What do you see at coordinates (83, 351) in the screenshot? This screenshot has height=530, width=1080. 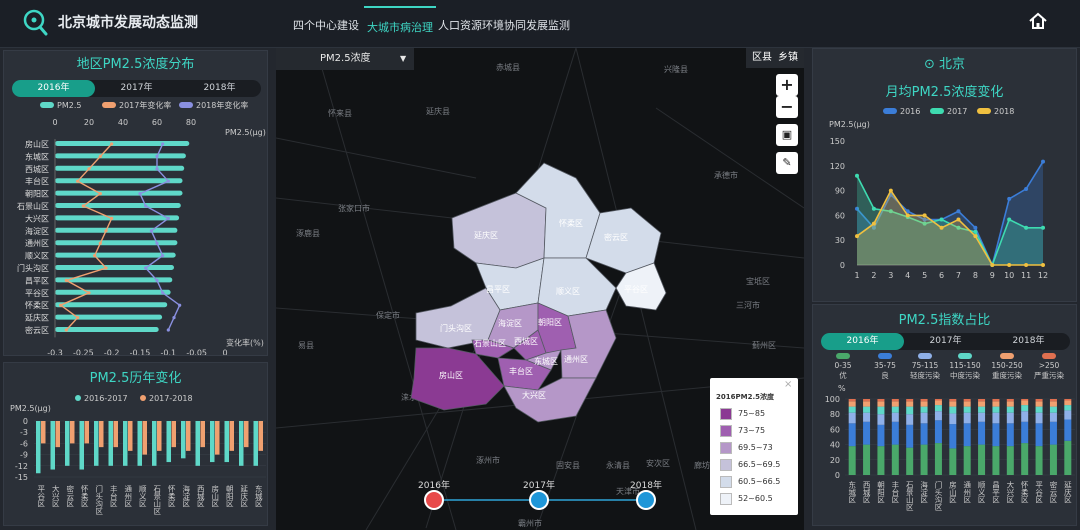 I see `bottom-tick-label: -0.25` at bounding box center [83, 351].